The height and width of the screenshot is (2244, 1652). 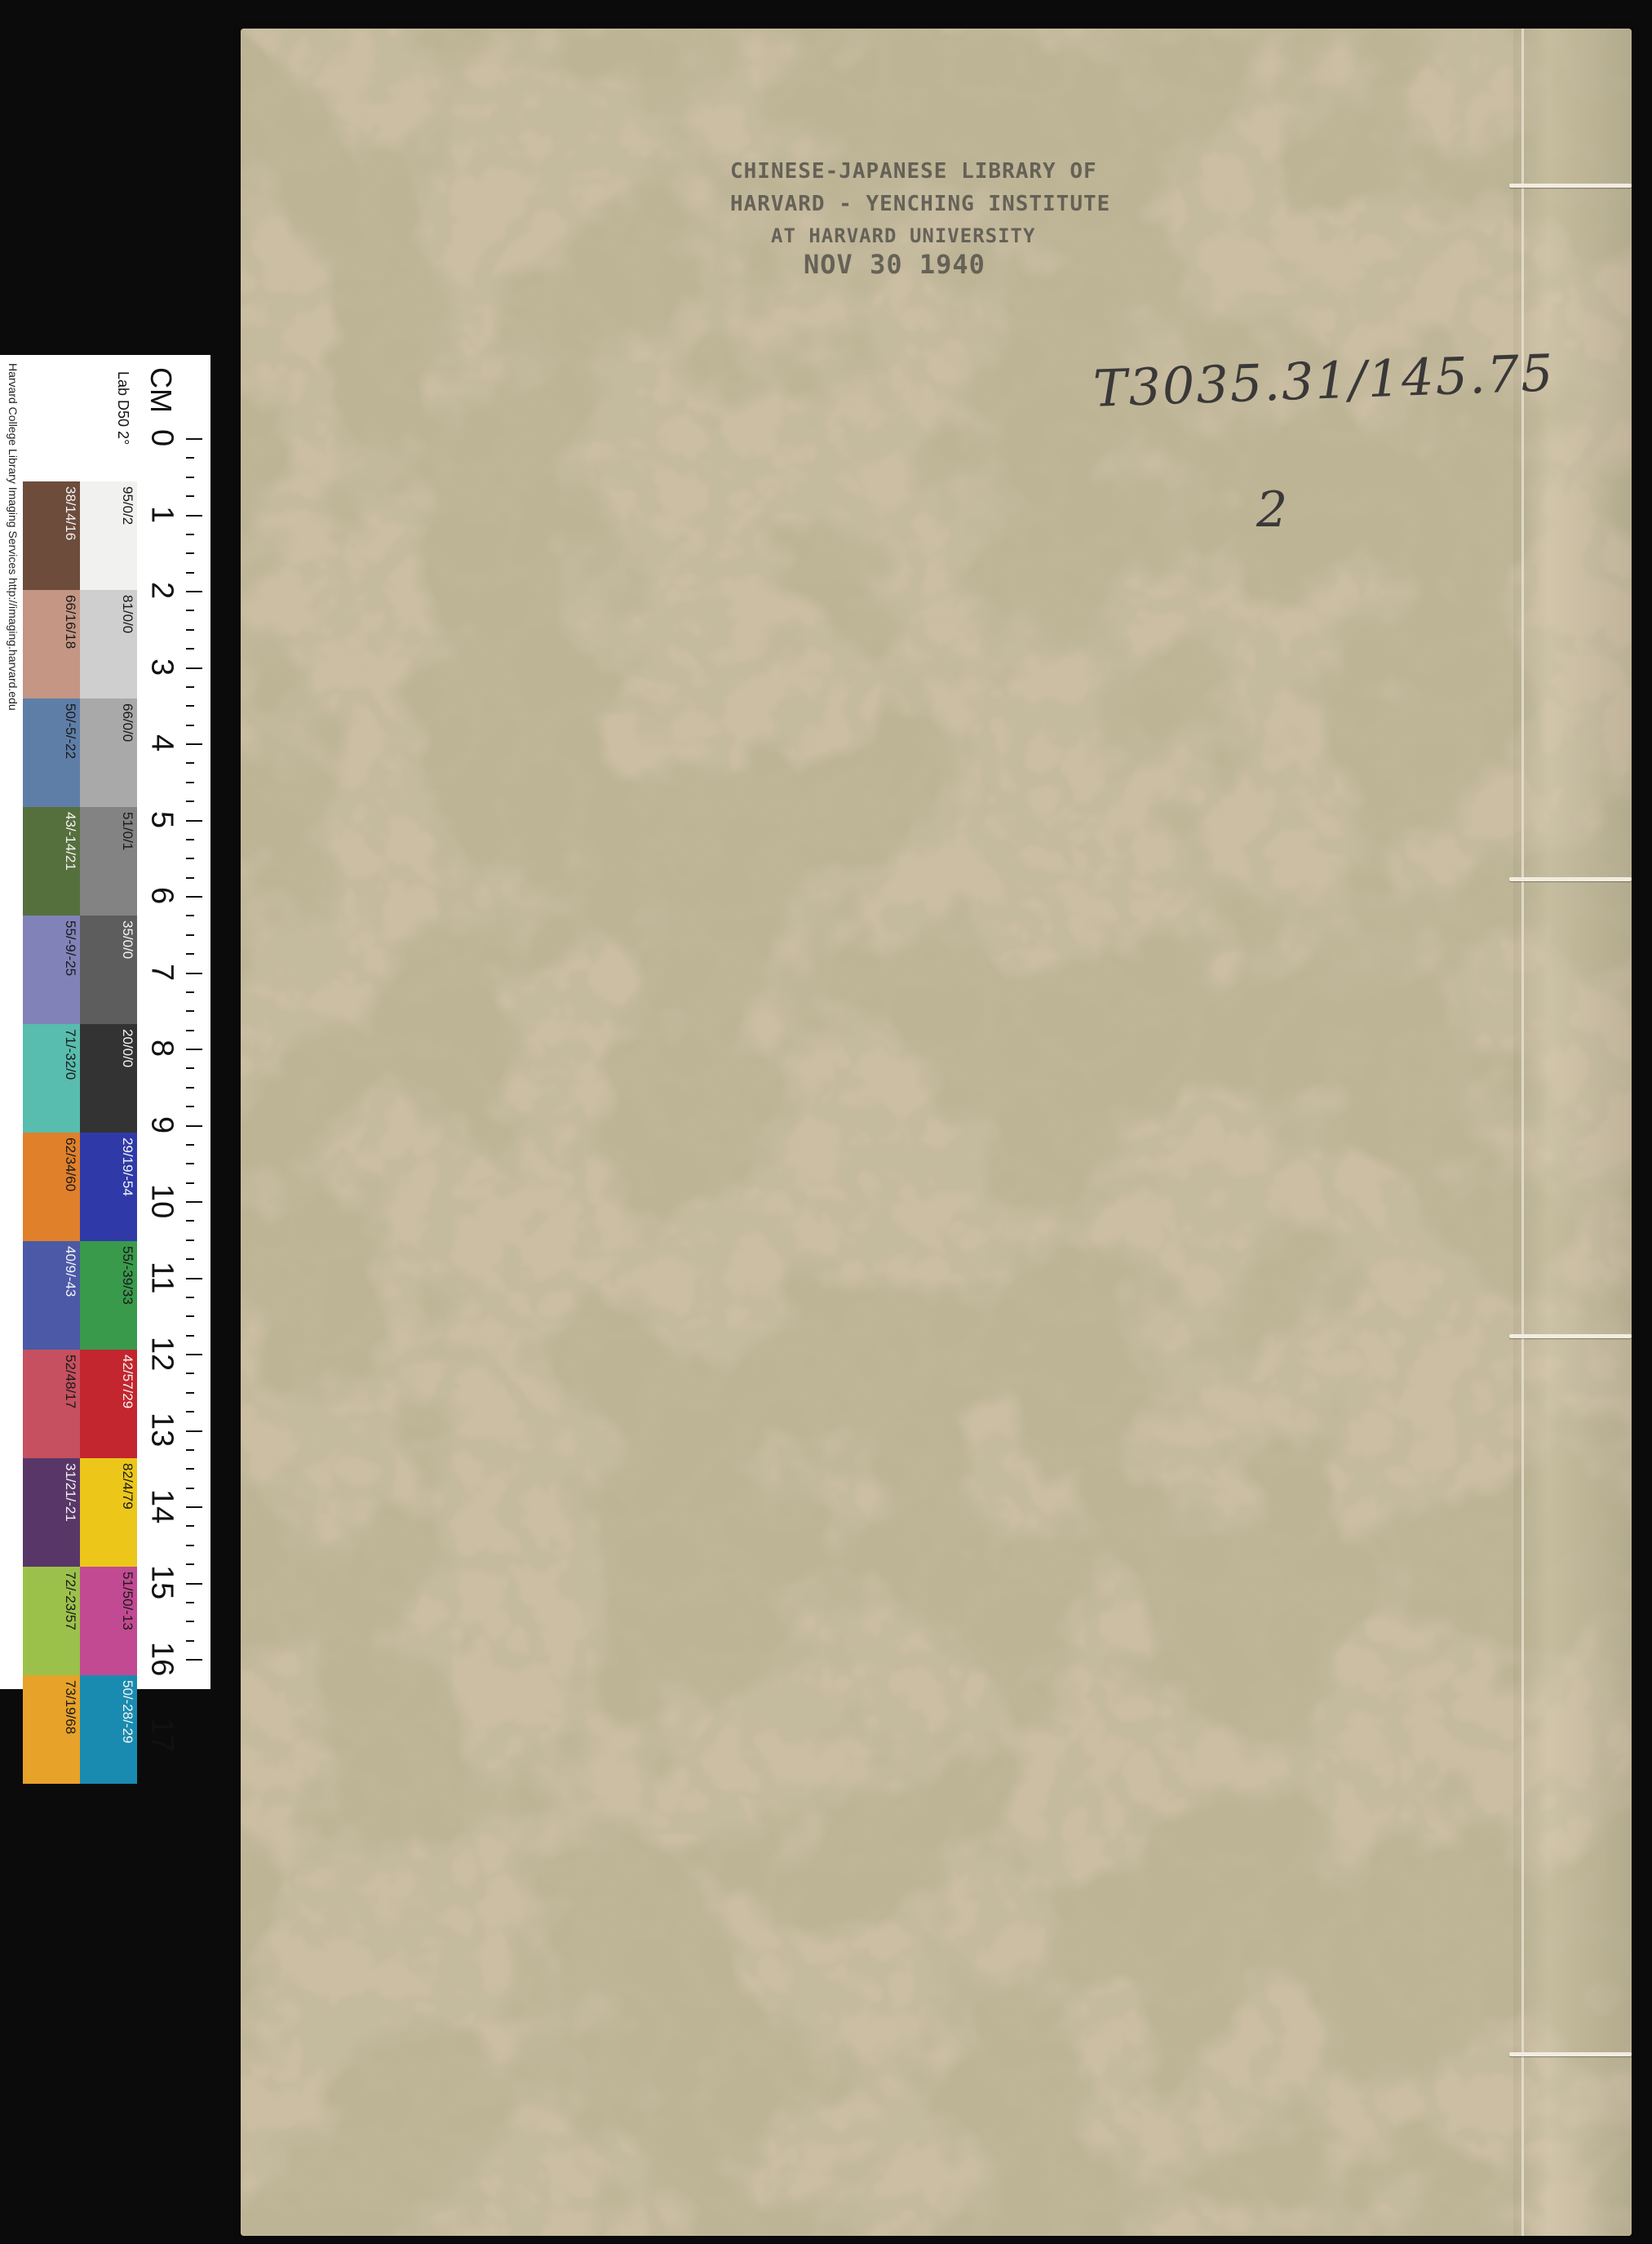 I want to click on color-swatch: 73/19/68, so click(x=51, y=1729).